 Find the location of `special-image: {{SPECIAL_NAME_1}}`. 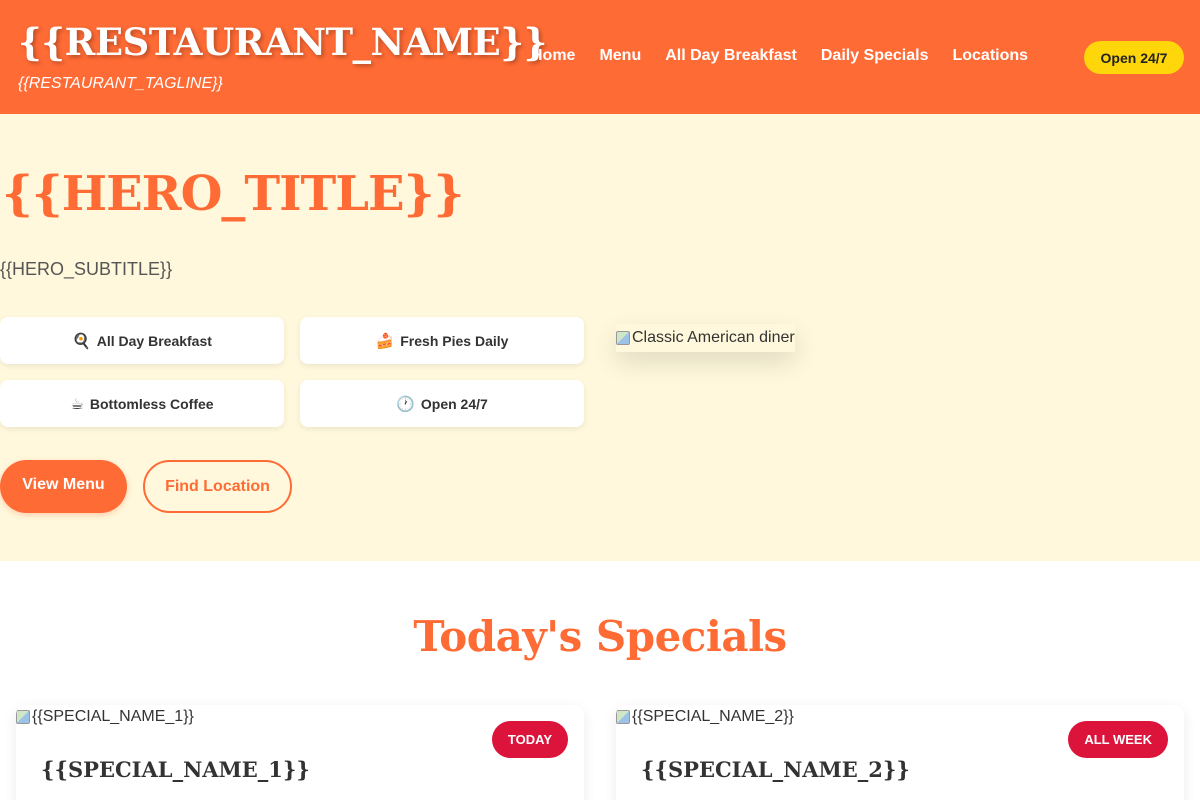

special-image: {{SPECIAL_NAME_1}} is located at coordinates (105, 717).